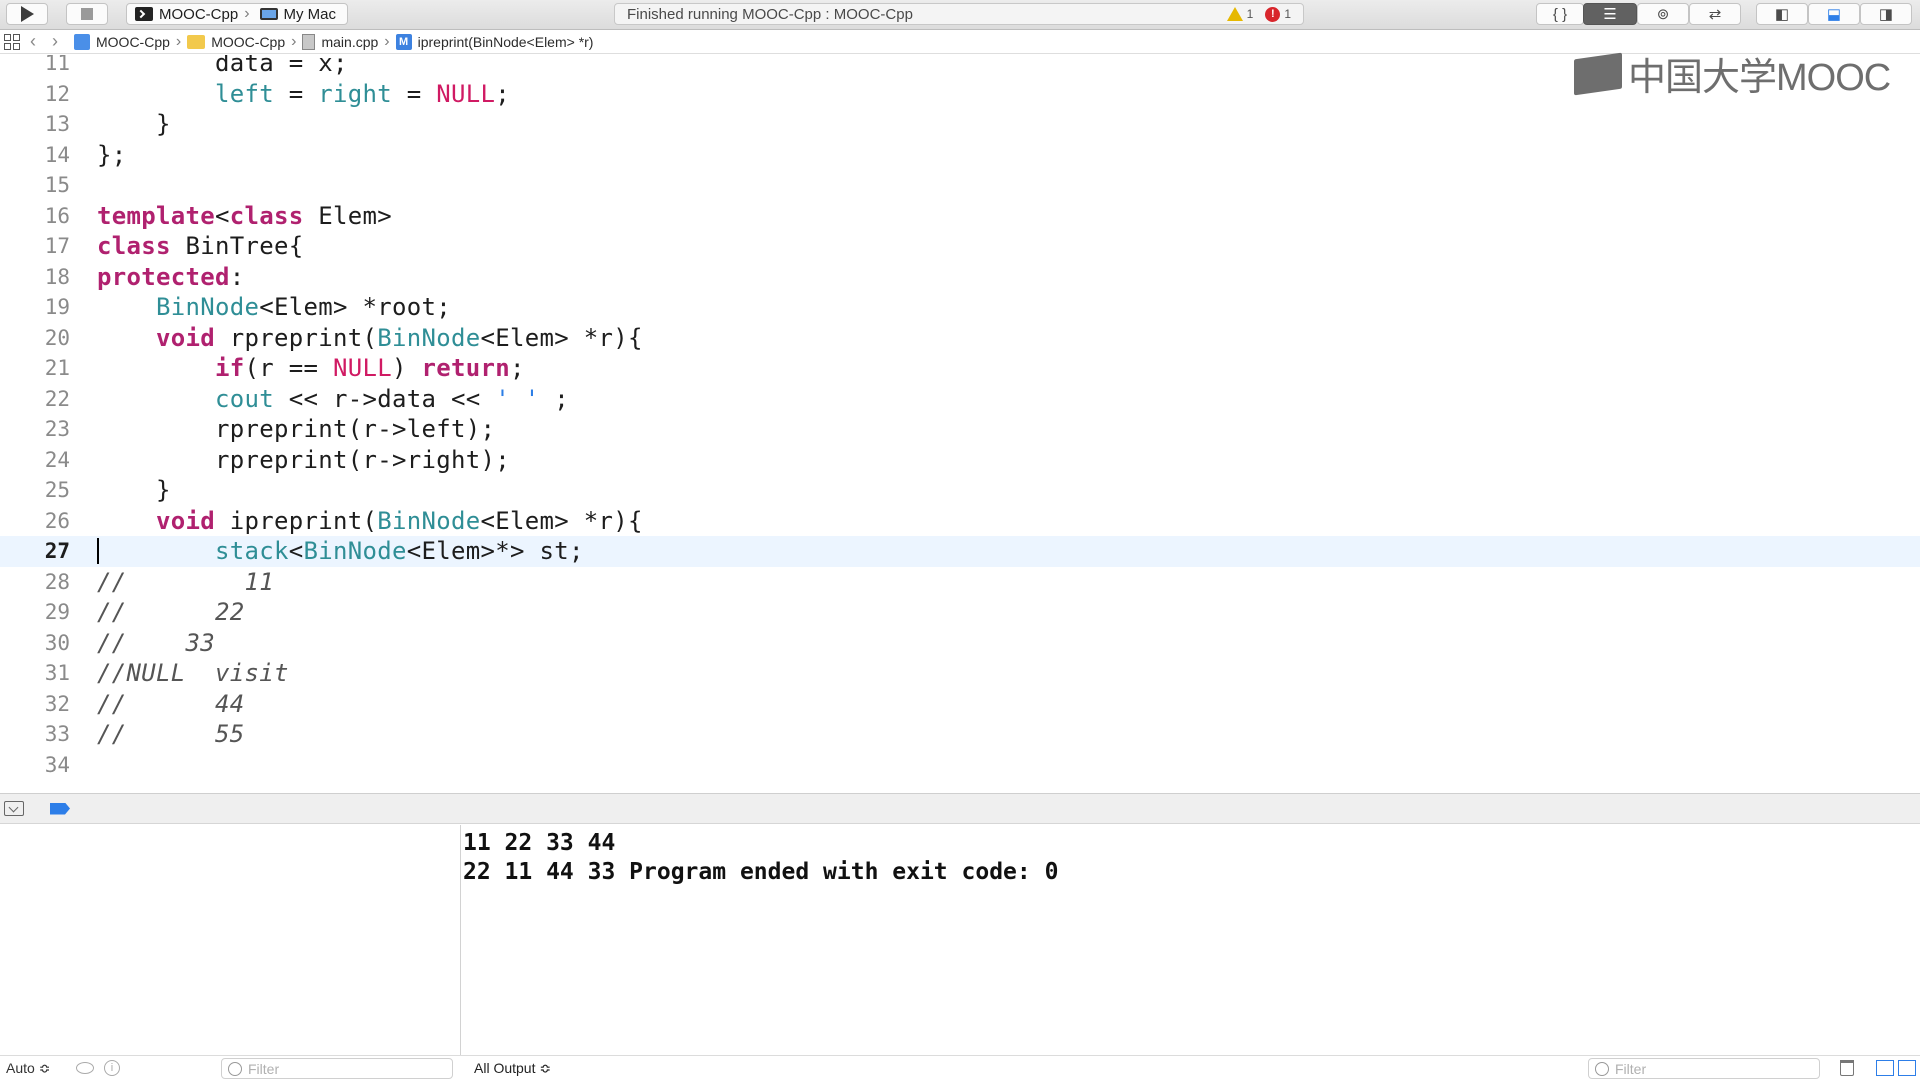  Describe the element at coordinates (35, 216) in the screenshot. I see `line-number: 16` at that location.